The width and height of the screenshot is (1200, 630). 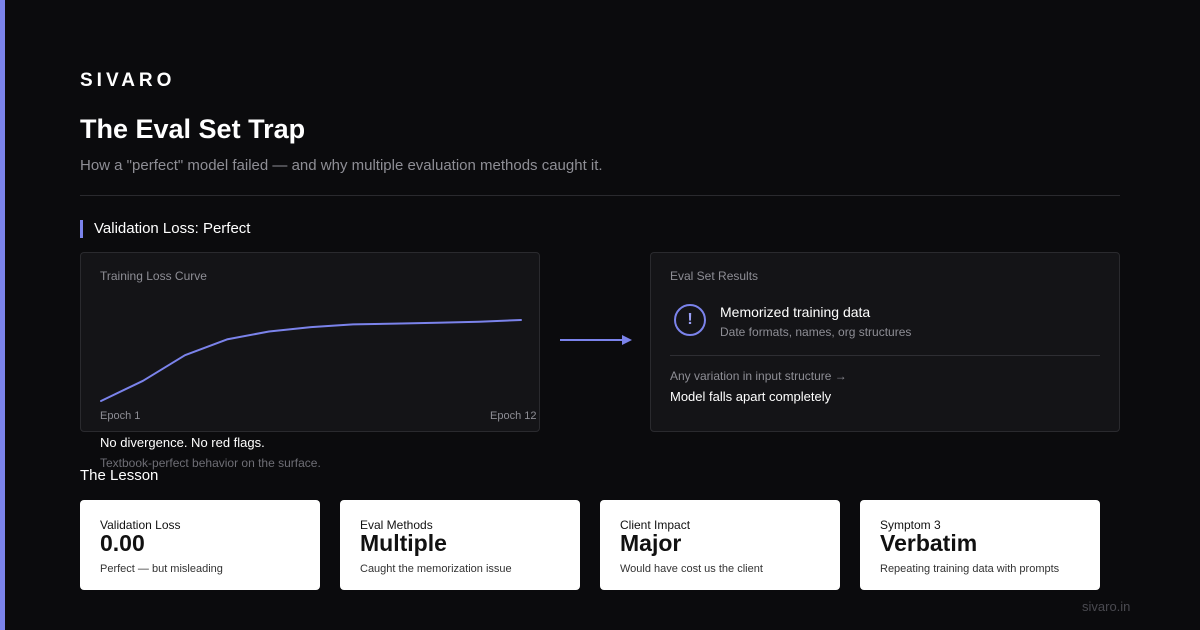 What do you see at coordinates (751, 396) in the screenshot?
I see `eval-variation-result: Model falls apart completely` at bounding box center [751, 396].